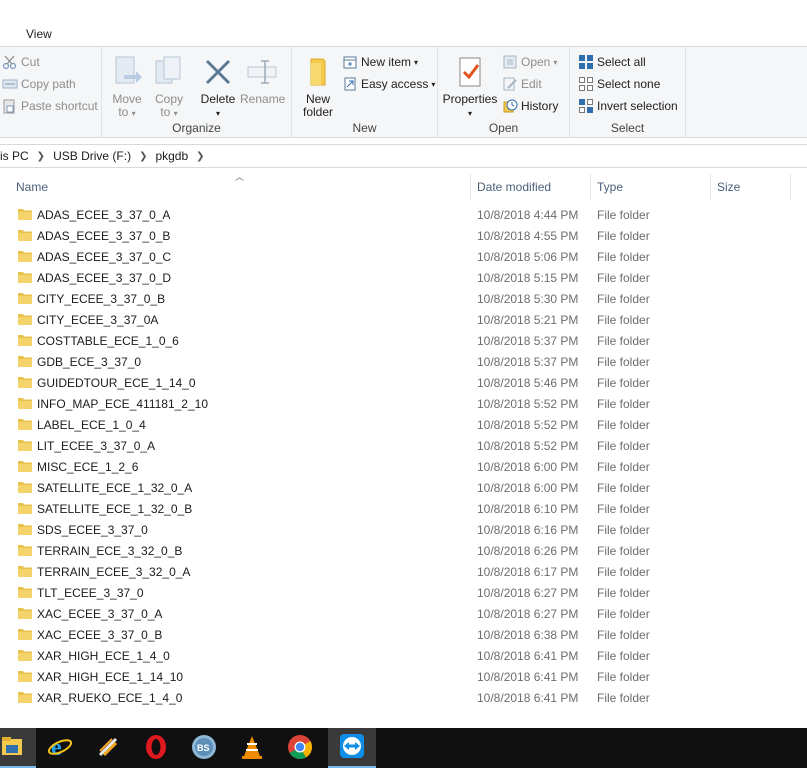 This screenshot has width=807, height=768. I want to click on select-none-button: Select none, so click(619, 84).